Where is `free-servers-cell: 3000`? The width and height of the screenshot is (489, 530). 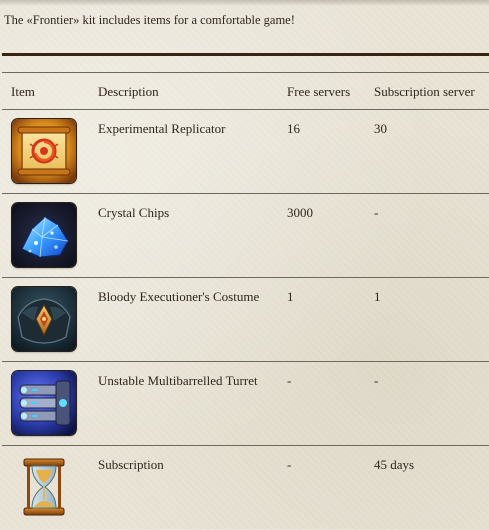 free-servers-cell: 3000 is located at coordinates (330, 235).